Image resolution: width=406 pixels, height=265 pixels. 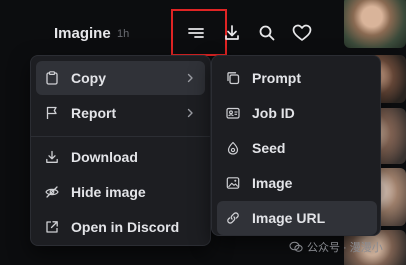 I want to click on submenu-item-image: Image, so click(x=297, y=183).